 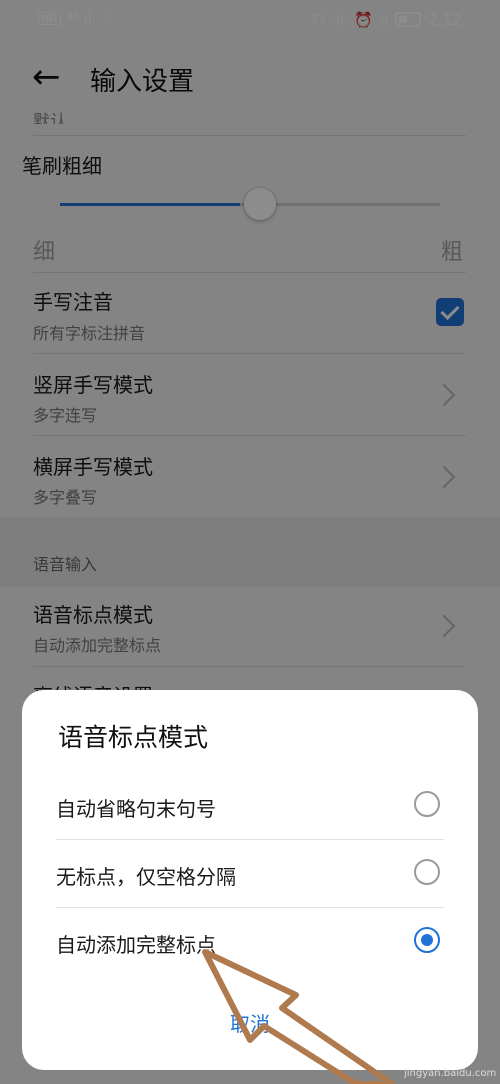 I want to click on option-label: 自动添加完整标点, so click(x=136, y=945).